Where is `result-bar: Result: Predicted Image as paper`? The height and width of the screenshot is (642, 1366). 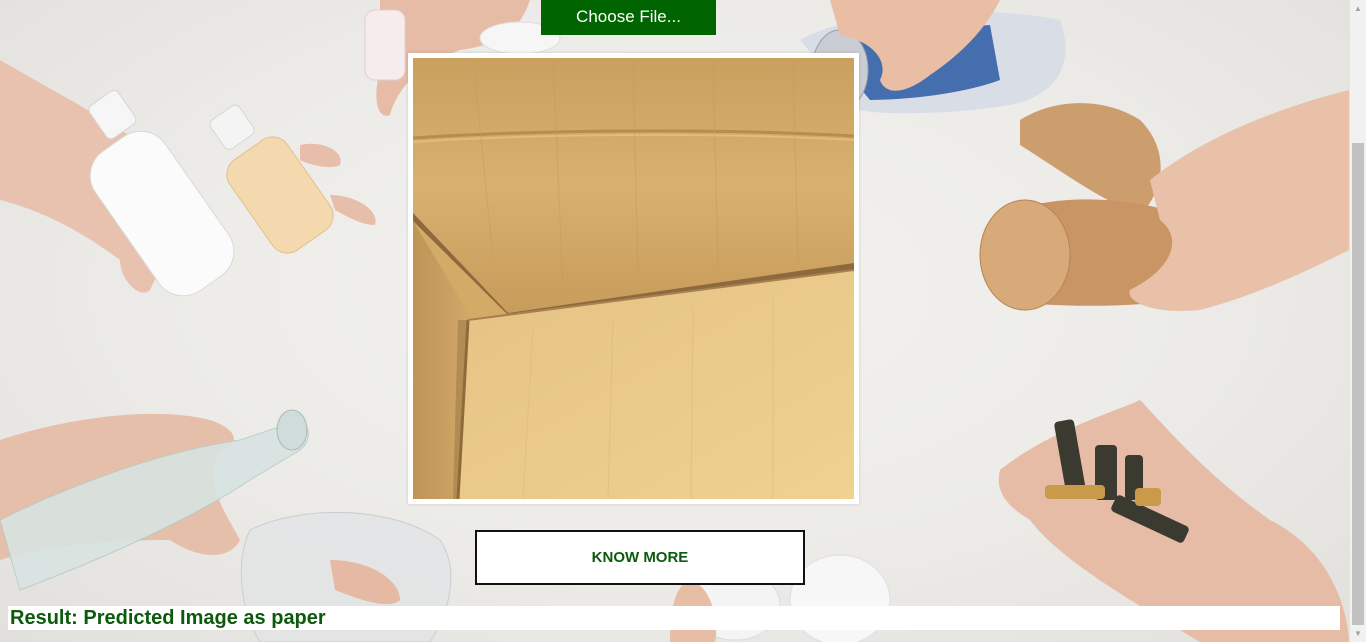
result-bar: Result: Predicted Image as paper is located at coordinates (674, 618).